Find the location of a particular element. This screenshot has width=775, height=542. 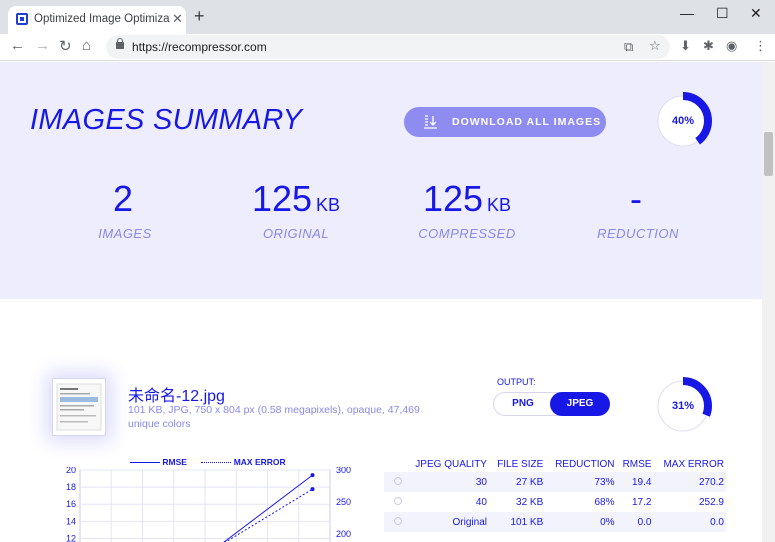

png-option: PNG is located at coordinates (523, 404).